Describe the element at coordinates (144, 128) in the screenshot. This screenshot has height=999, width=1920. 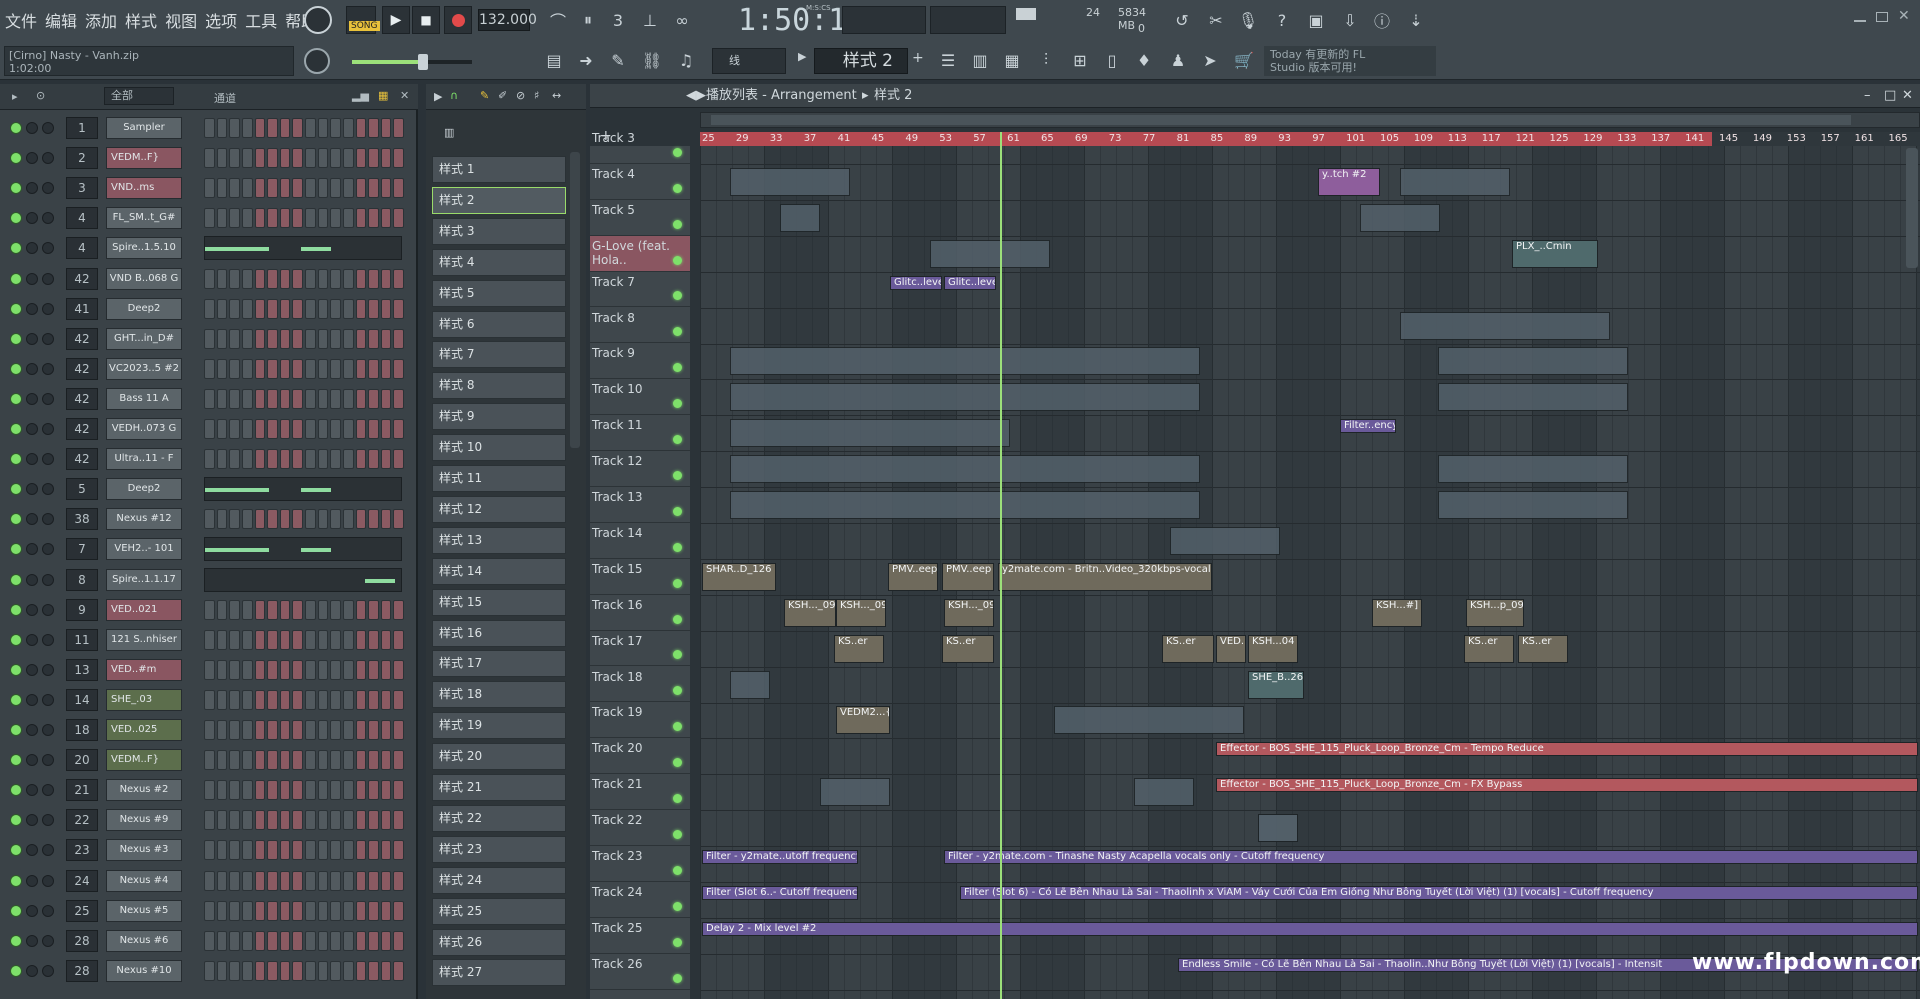
I see `channel-name-button: Sampler` at that location.